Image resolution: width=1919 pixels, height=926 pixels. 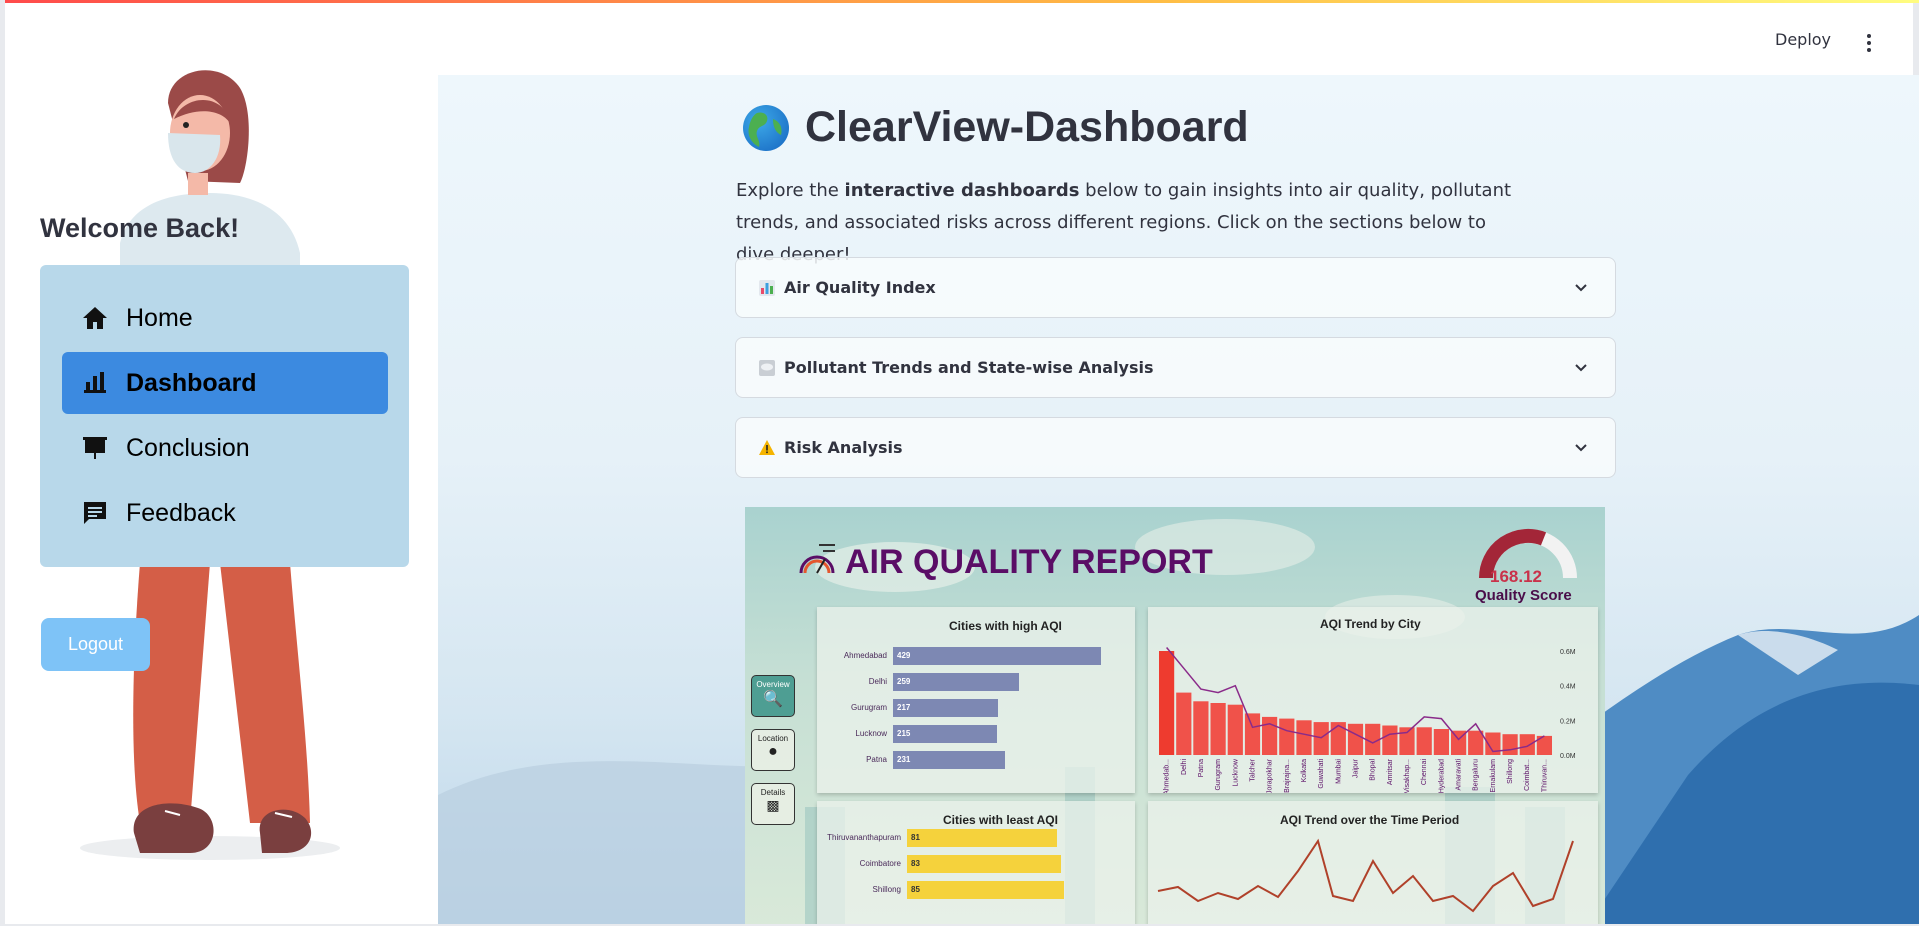 I want to click on bar: 259, so click(x=956, y=682).